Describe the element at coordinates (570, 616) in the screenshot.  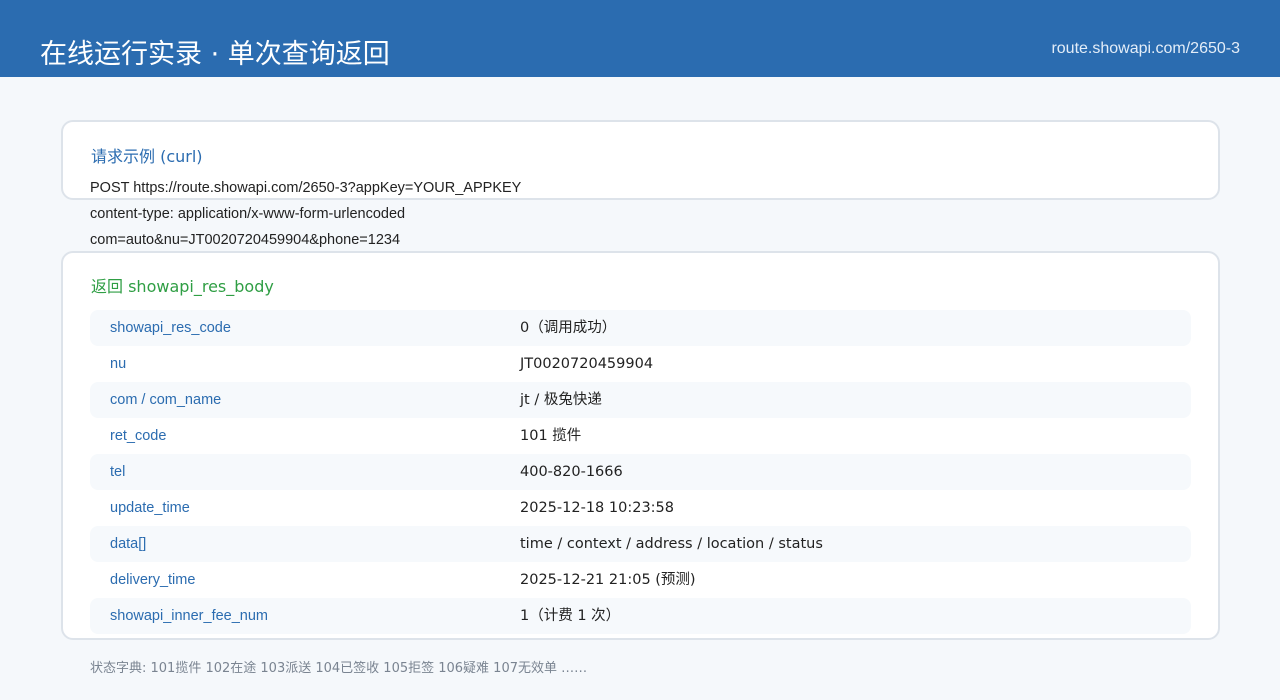
I see `field-value: 1（计费 1 次）` at that location.